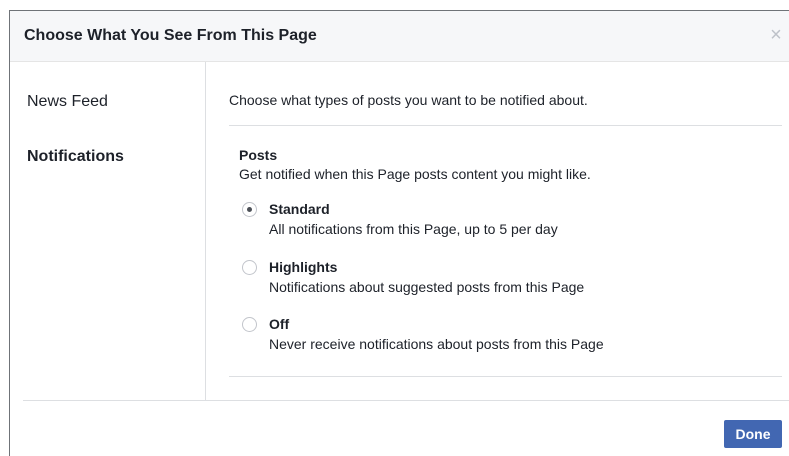  What do you see at coordinates (249, 324) in the screenshot?
I see `radio-off` at bounding box center [249, 324].